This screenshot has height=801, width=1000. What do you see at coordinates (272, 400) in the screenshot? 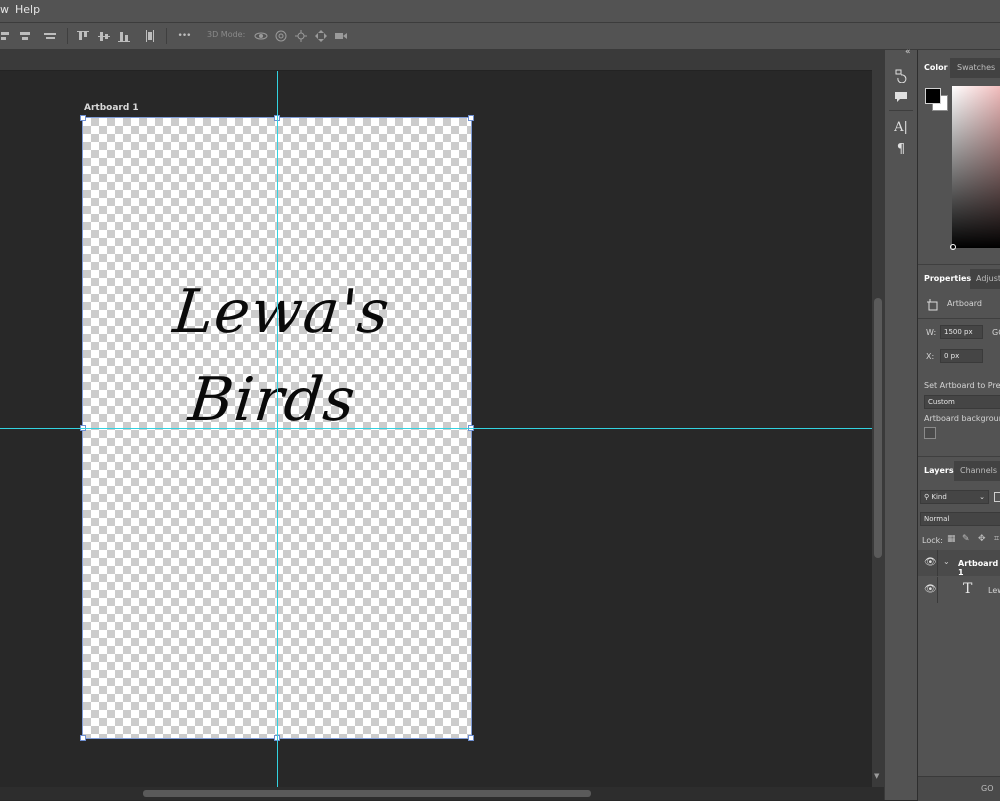
I see `text-line-2: Birds` at bounding box center [272, 400].